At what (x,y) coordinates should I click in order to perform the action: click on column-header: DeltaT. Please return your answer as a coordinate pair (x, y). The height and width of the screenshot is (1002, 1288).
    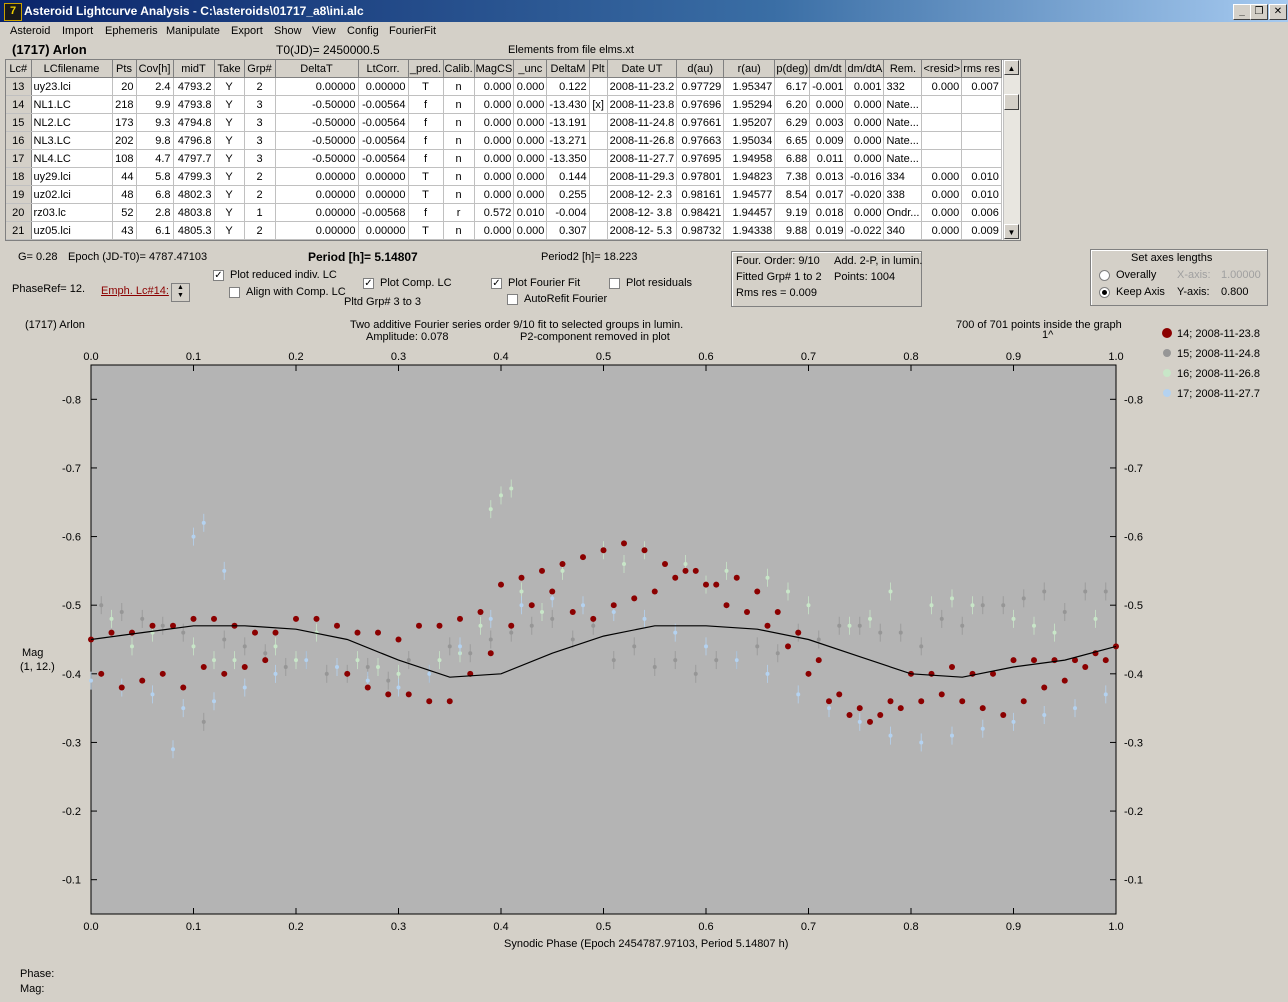
    Looking at the image, I should click on (317, 69).